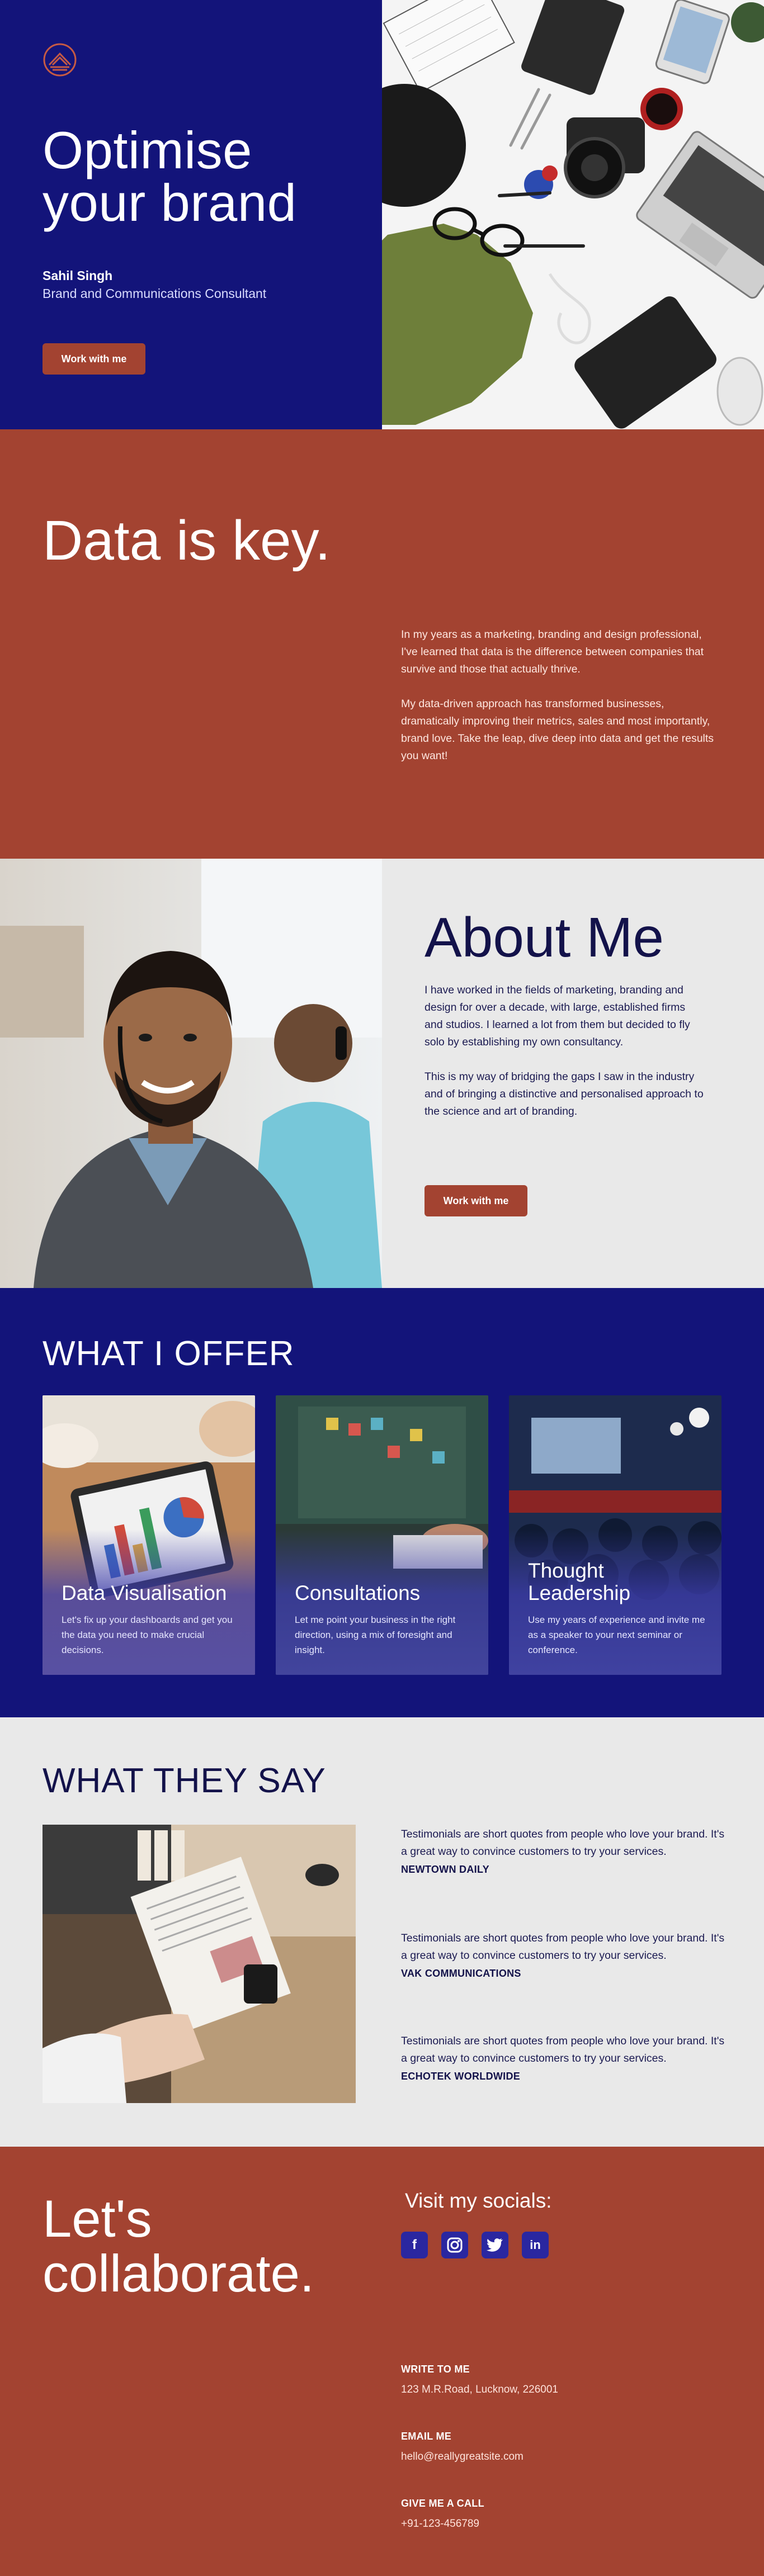  I want to click on hero-name: Sahil Singh, so click(78, 275).